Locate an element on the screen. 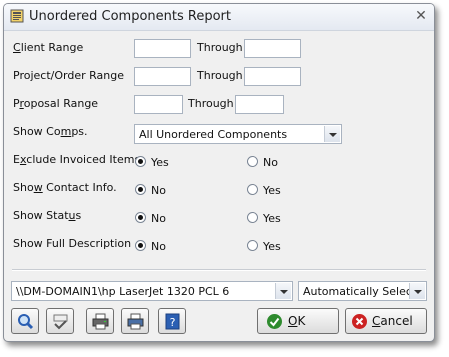 This screenshot has height=357, width=449. help-button: ? is located at coordinates (172, 321).